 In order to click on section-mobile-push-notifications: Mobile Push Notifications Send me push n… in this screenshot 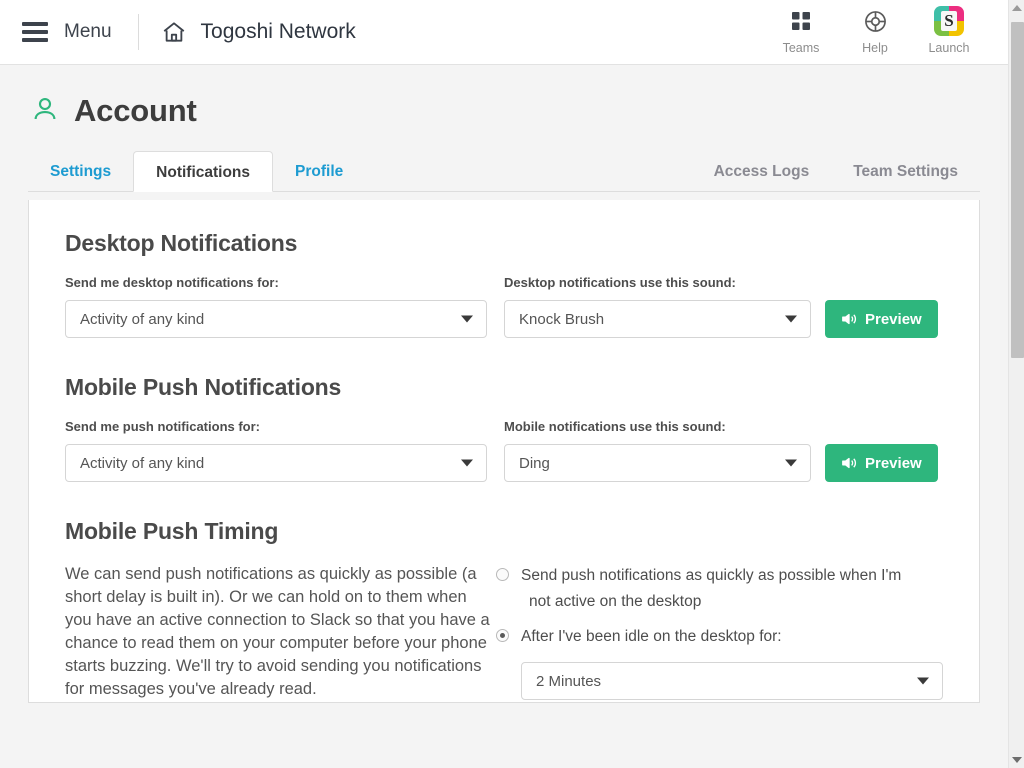, I will do `click(504, 428)`.